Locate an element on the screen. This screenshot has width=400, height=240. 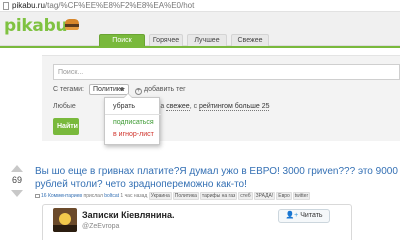
sunset-image is located at coordinates (65, 219).